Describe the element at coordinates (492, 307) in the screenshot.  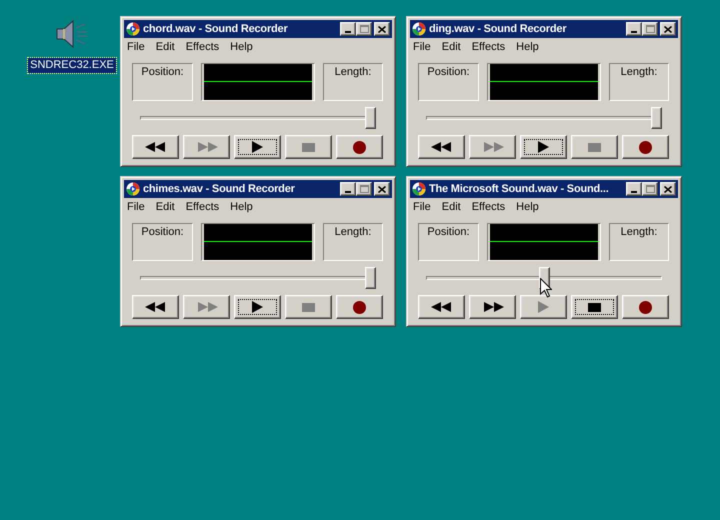
I see `forward-button` at that location.